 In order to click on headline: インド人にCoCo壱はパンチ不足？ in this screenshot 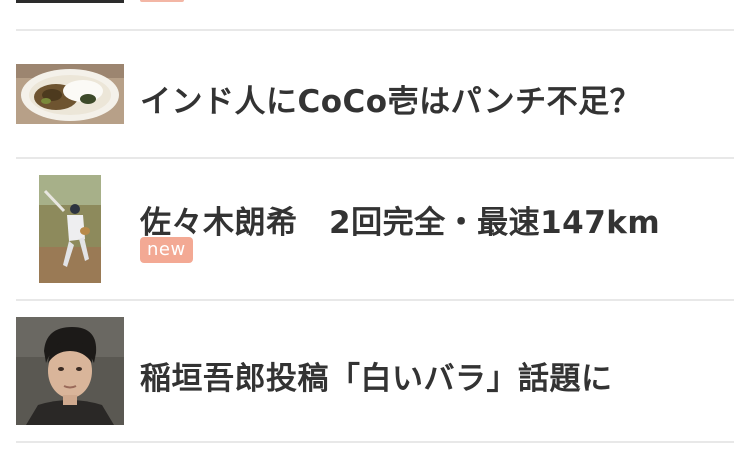, I will do `click(390, 98)`.